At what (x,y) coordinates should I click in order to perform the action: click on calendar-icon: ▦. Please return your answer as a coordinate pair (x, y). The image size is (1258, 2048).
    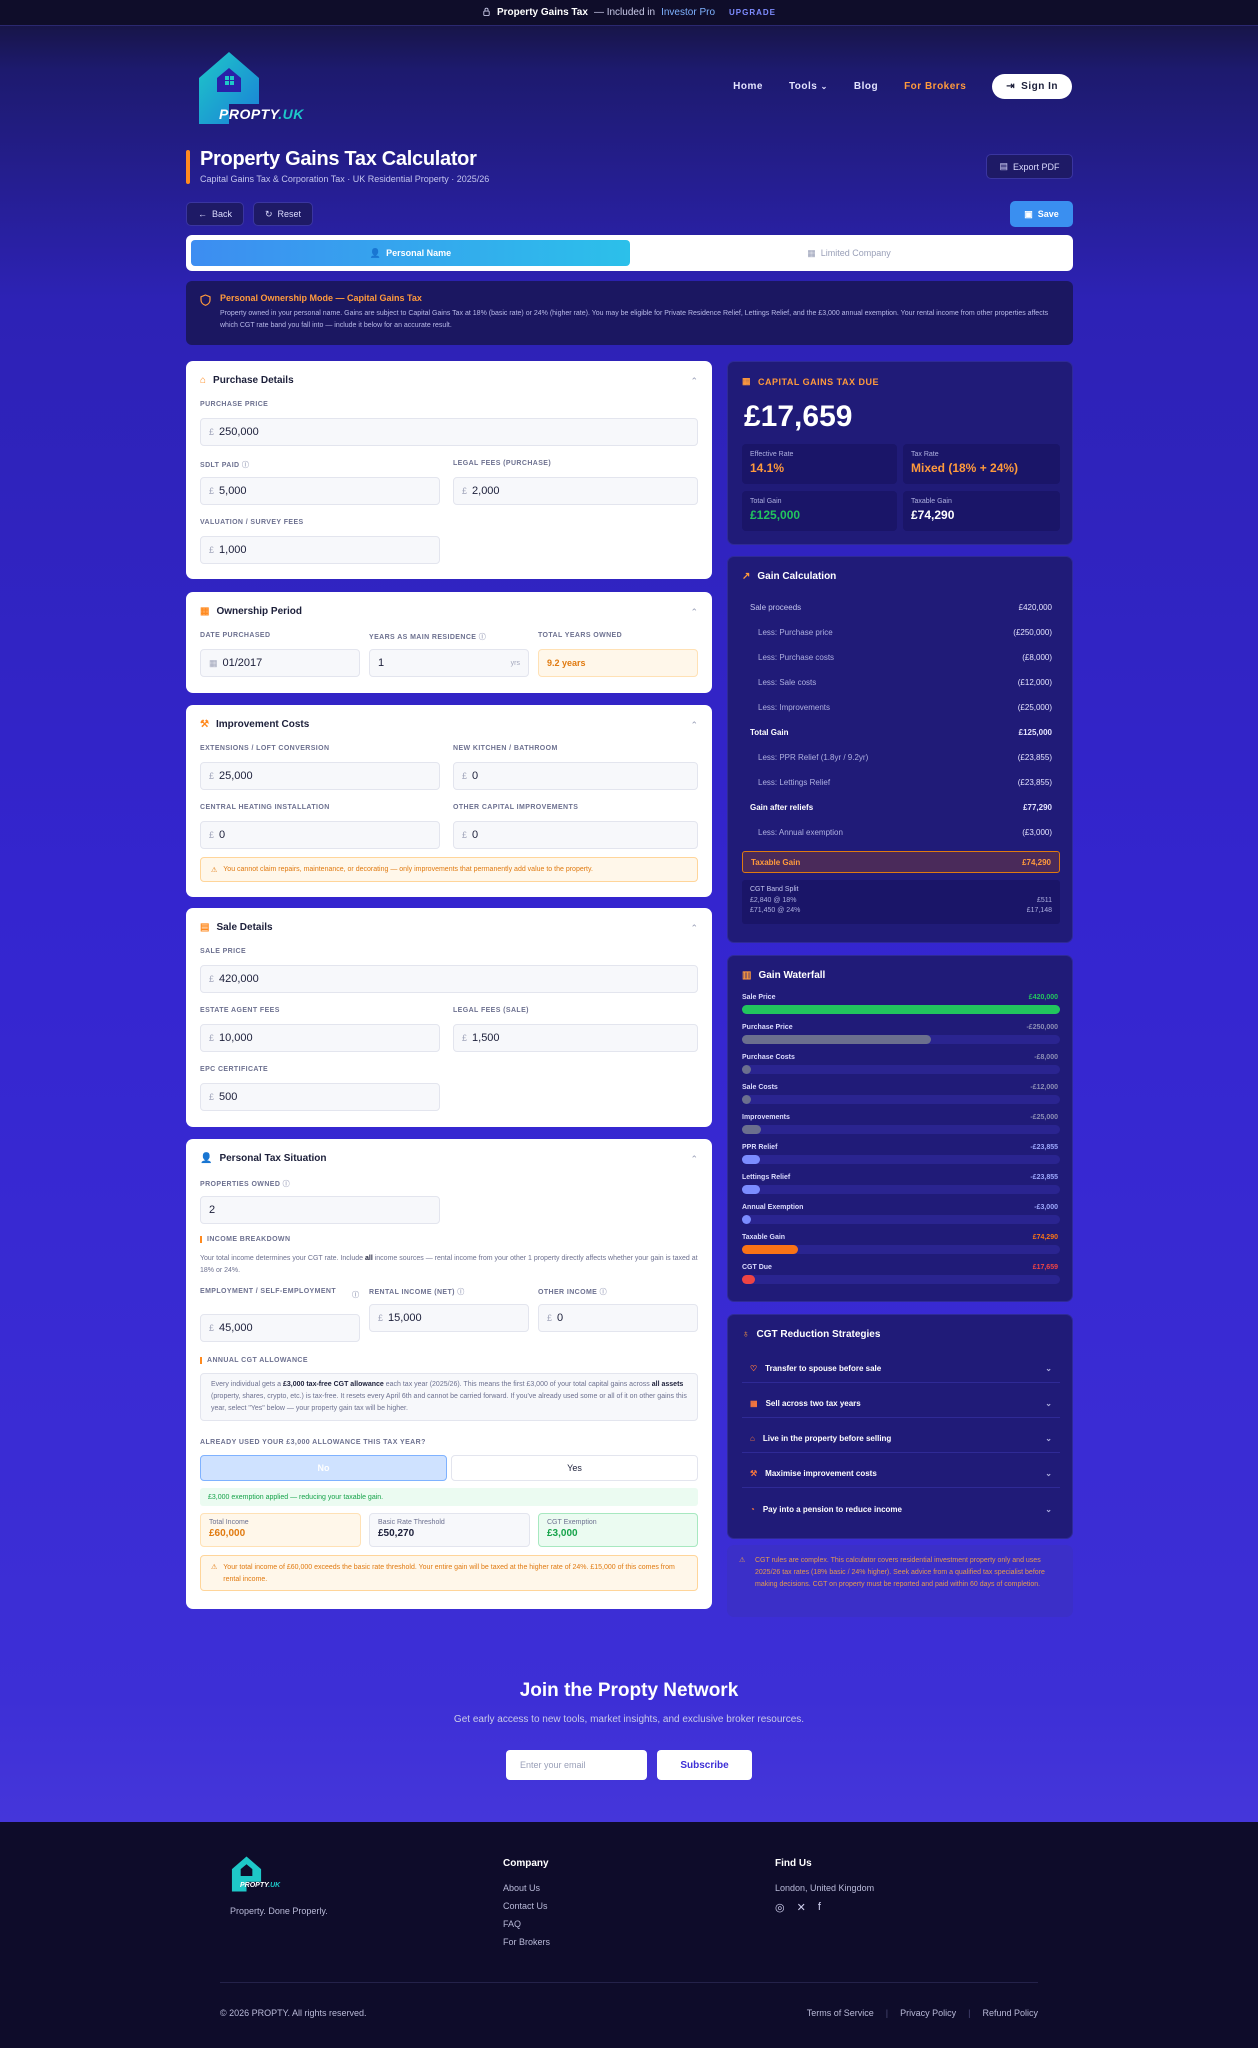
    Looking at the image, I should click on (213, 662).